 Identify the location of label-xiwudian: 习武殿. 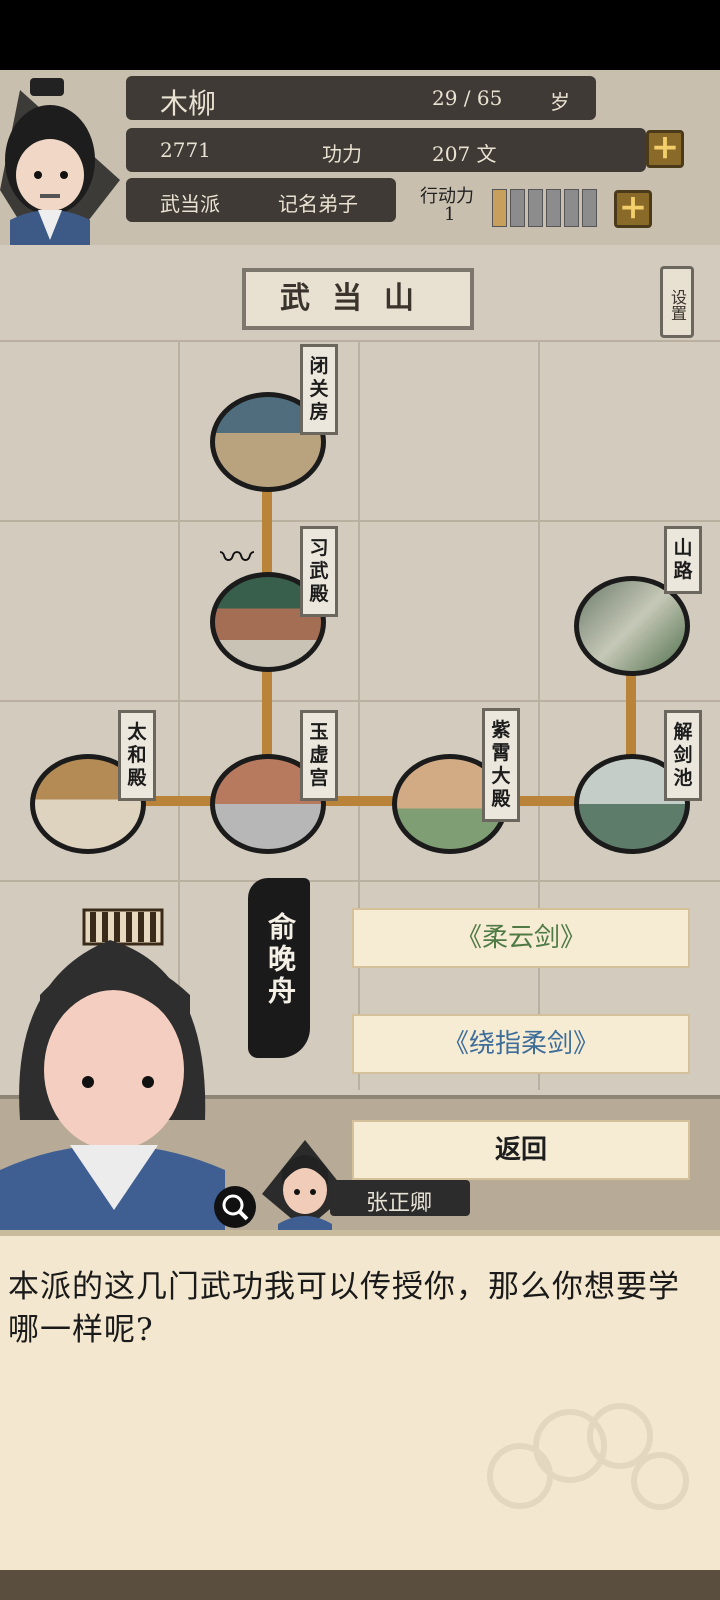
(319, 571).